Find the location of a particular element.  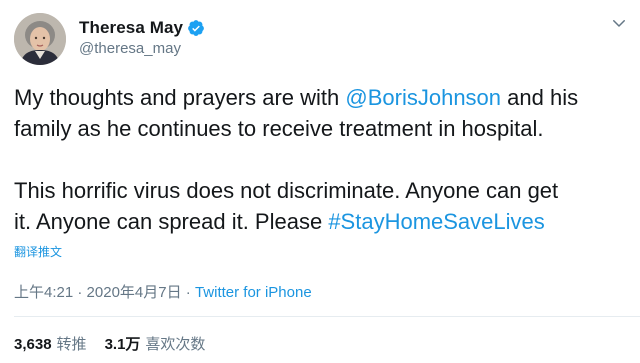

tweet-meta: 上午4:21 · 2020年4月7日 · Twitter for iPhone is located at coordinates (163, 291).